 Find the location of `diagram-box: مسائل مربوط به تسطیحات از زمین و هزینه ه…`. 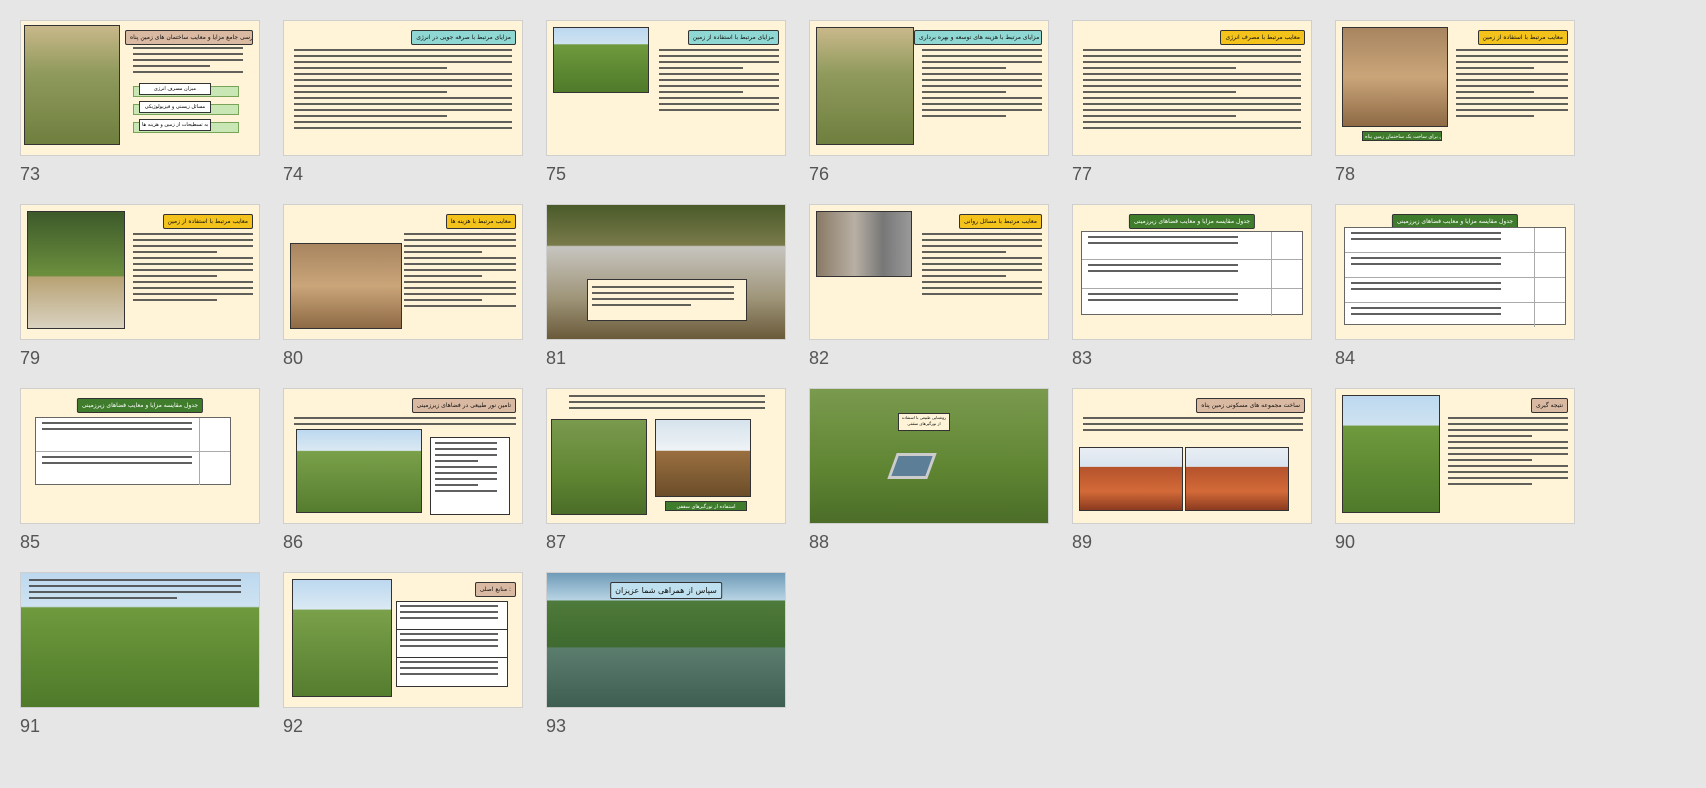

diagram-box: مسائل مربوط به تسطیحات از زمین و هزینه ه… is located at coordinates (175, 125).